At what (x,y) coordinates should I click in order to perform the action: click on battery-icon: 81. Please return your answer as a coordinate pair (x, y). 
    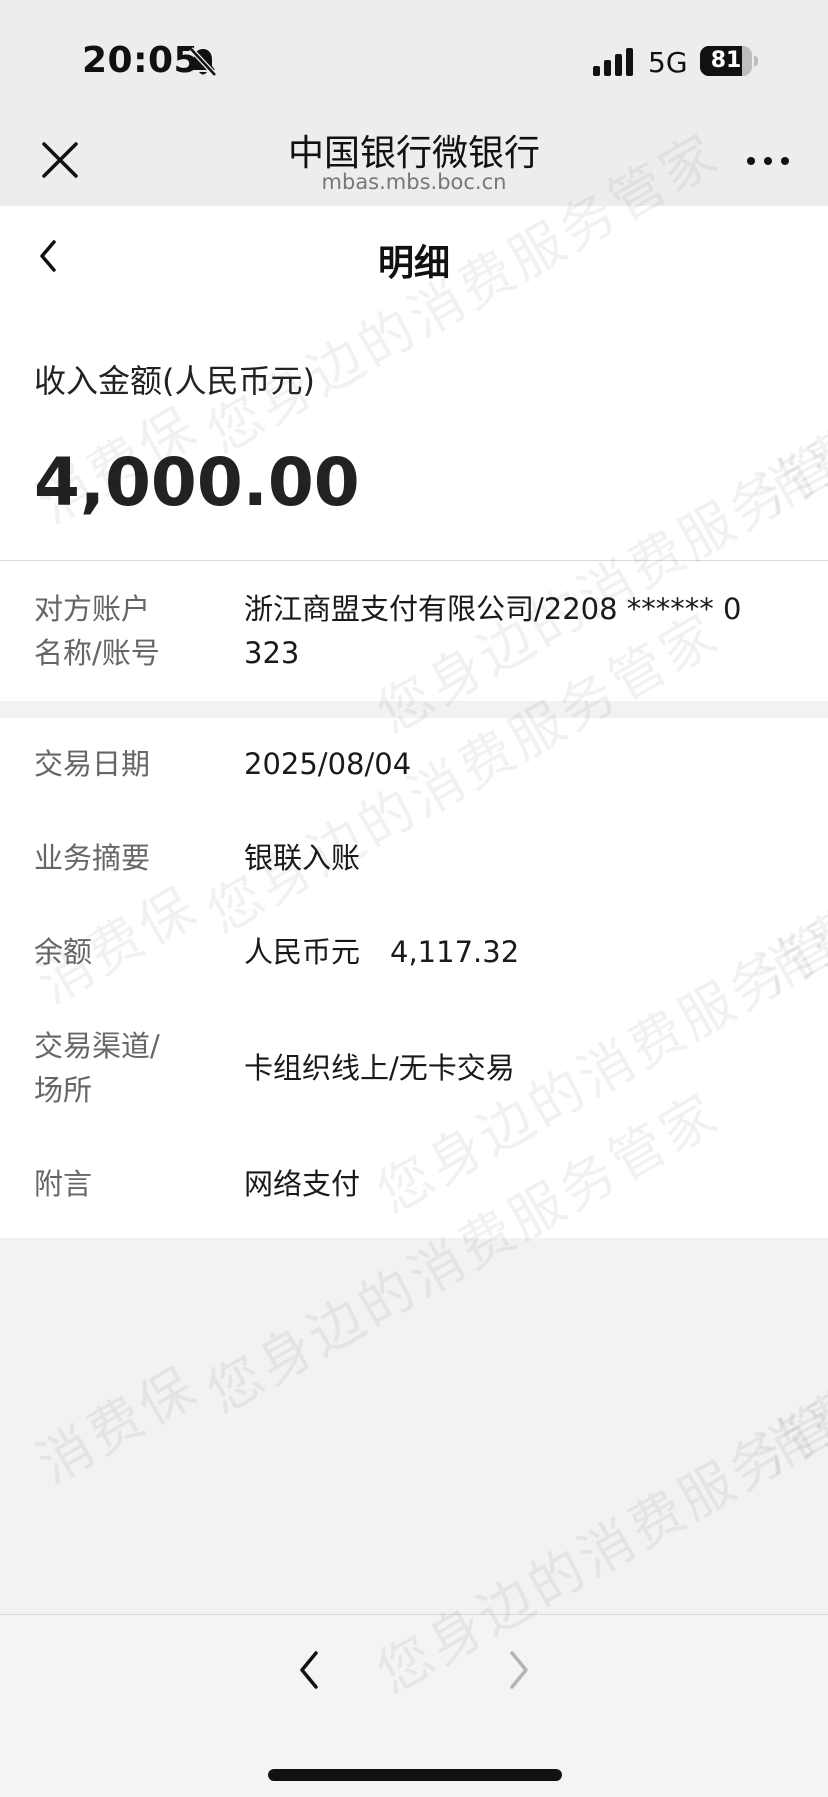
    Looking at the image, I should click on (729, 61).